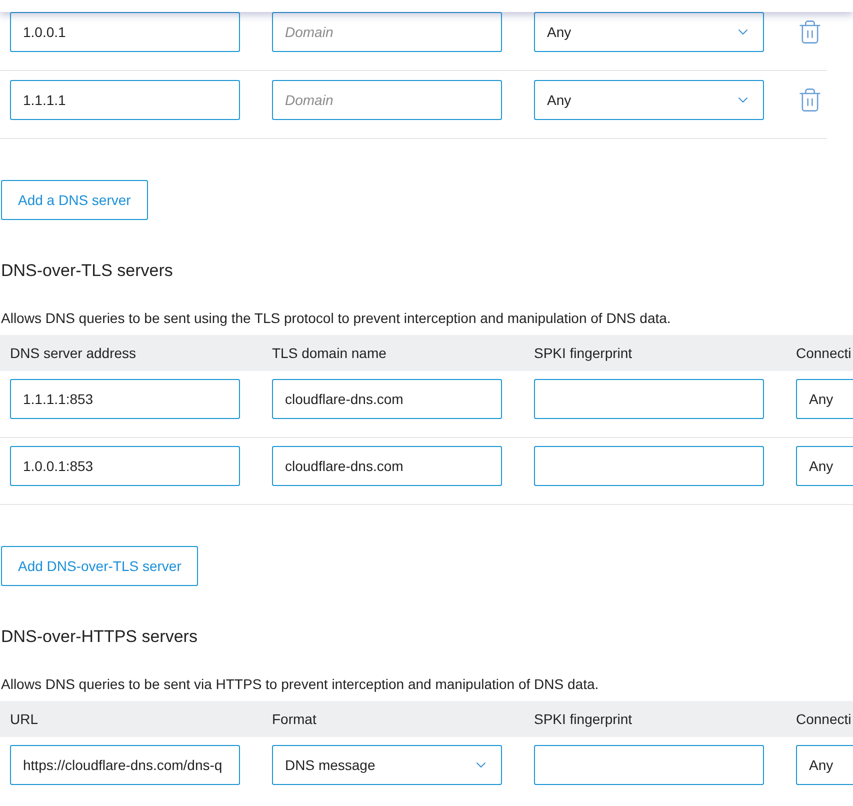 Image resolution: width=853 pixels, height=806 pixels. I want to click on address-field: 1.0.0.1, so click(125, 32).